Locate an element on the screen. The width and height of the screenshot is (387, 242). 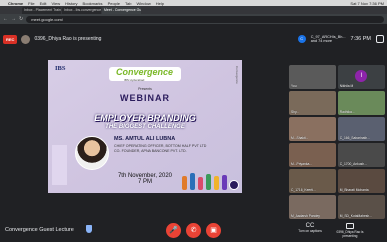
forward-icon: → is located at coordinates (13, 19).